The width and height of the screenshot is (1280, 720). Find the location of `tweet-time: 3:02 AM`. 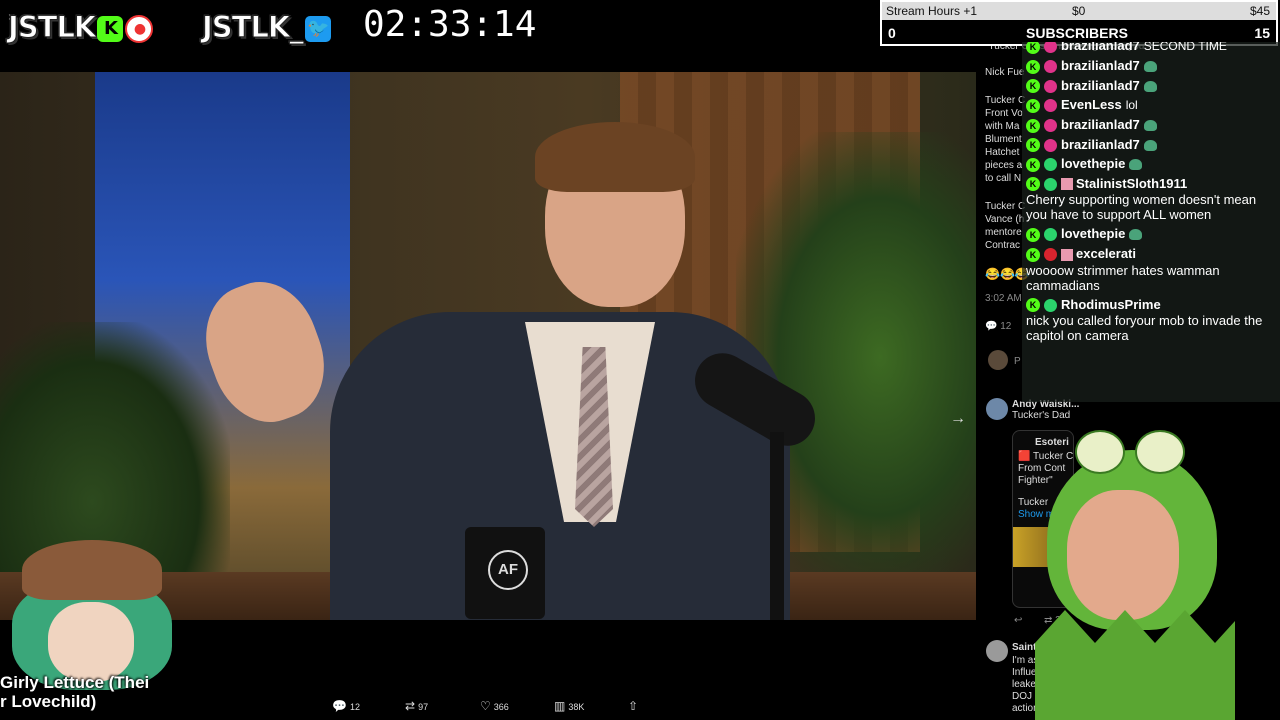

tweet-time: 3:02 AM is located at coordinates (1003, 298).